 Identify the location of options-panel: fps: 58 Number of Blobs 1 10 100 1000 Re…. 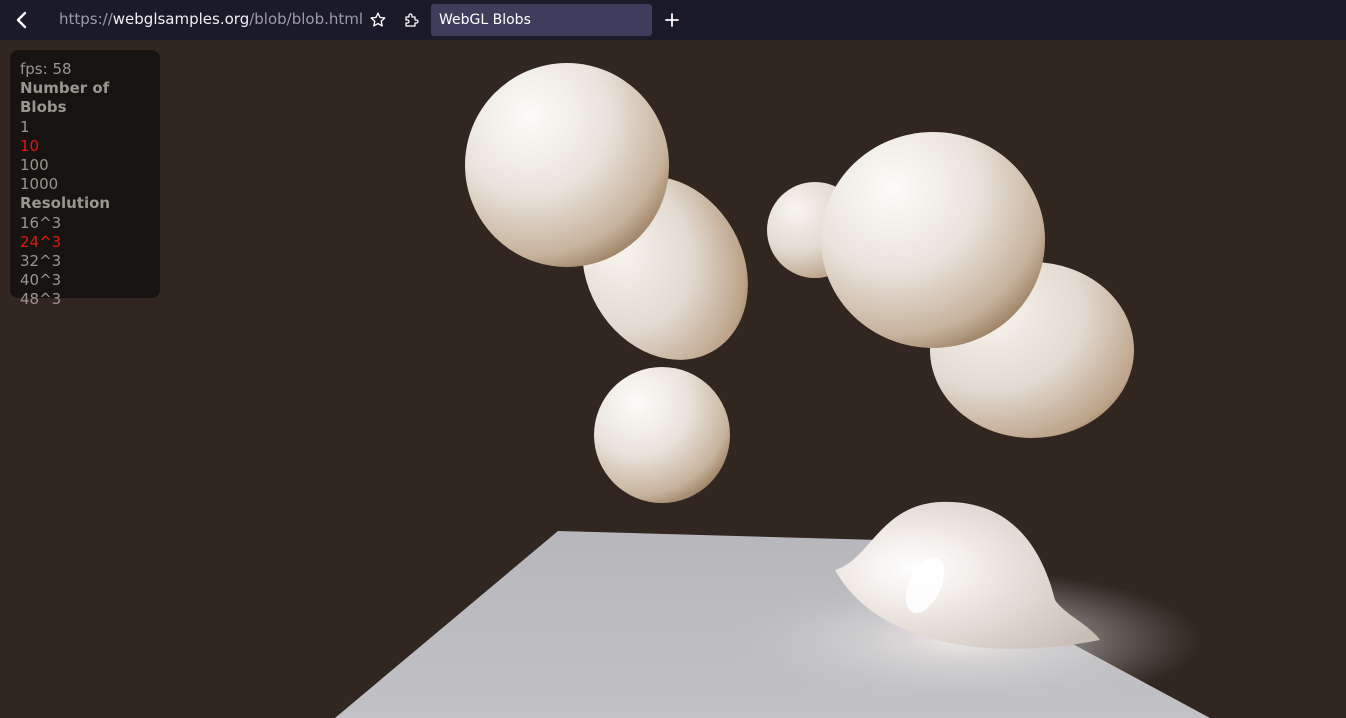
(85, 179).